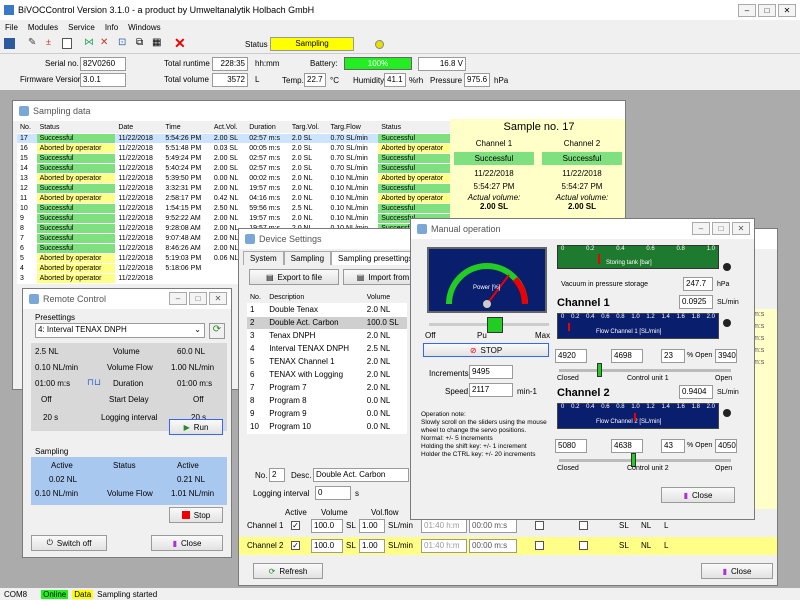 The width and height of the screenshot is (800, 600). Describe the element at coordinates (139, 128) in the screenshot. I see `sampling-header-cell: Date` at that location.